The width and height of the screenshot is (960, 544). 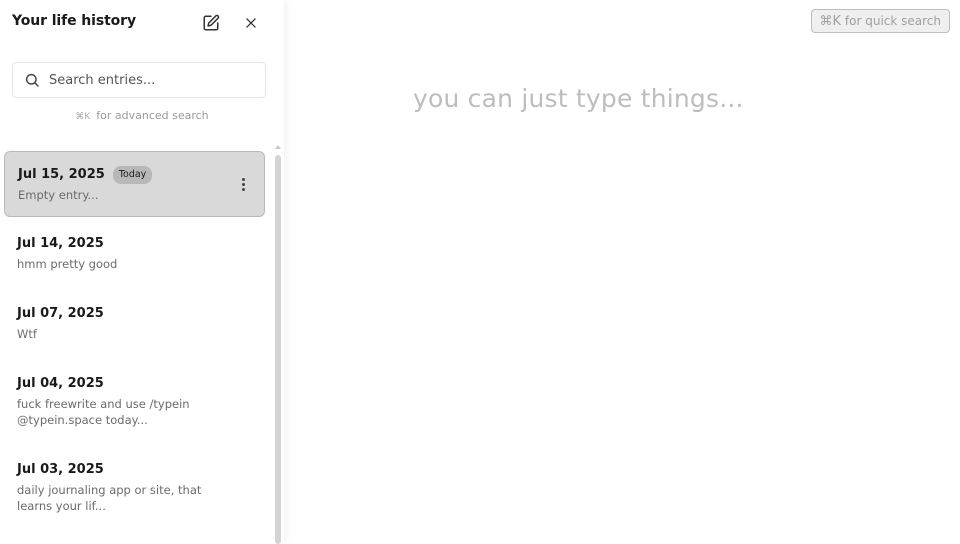 I want to click on entries-scrollbar, so click(x=278, y=344).